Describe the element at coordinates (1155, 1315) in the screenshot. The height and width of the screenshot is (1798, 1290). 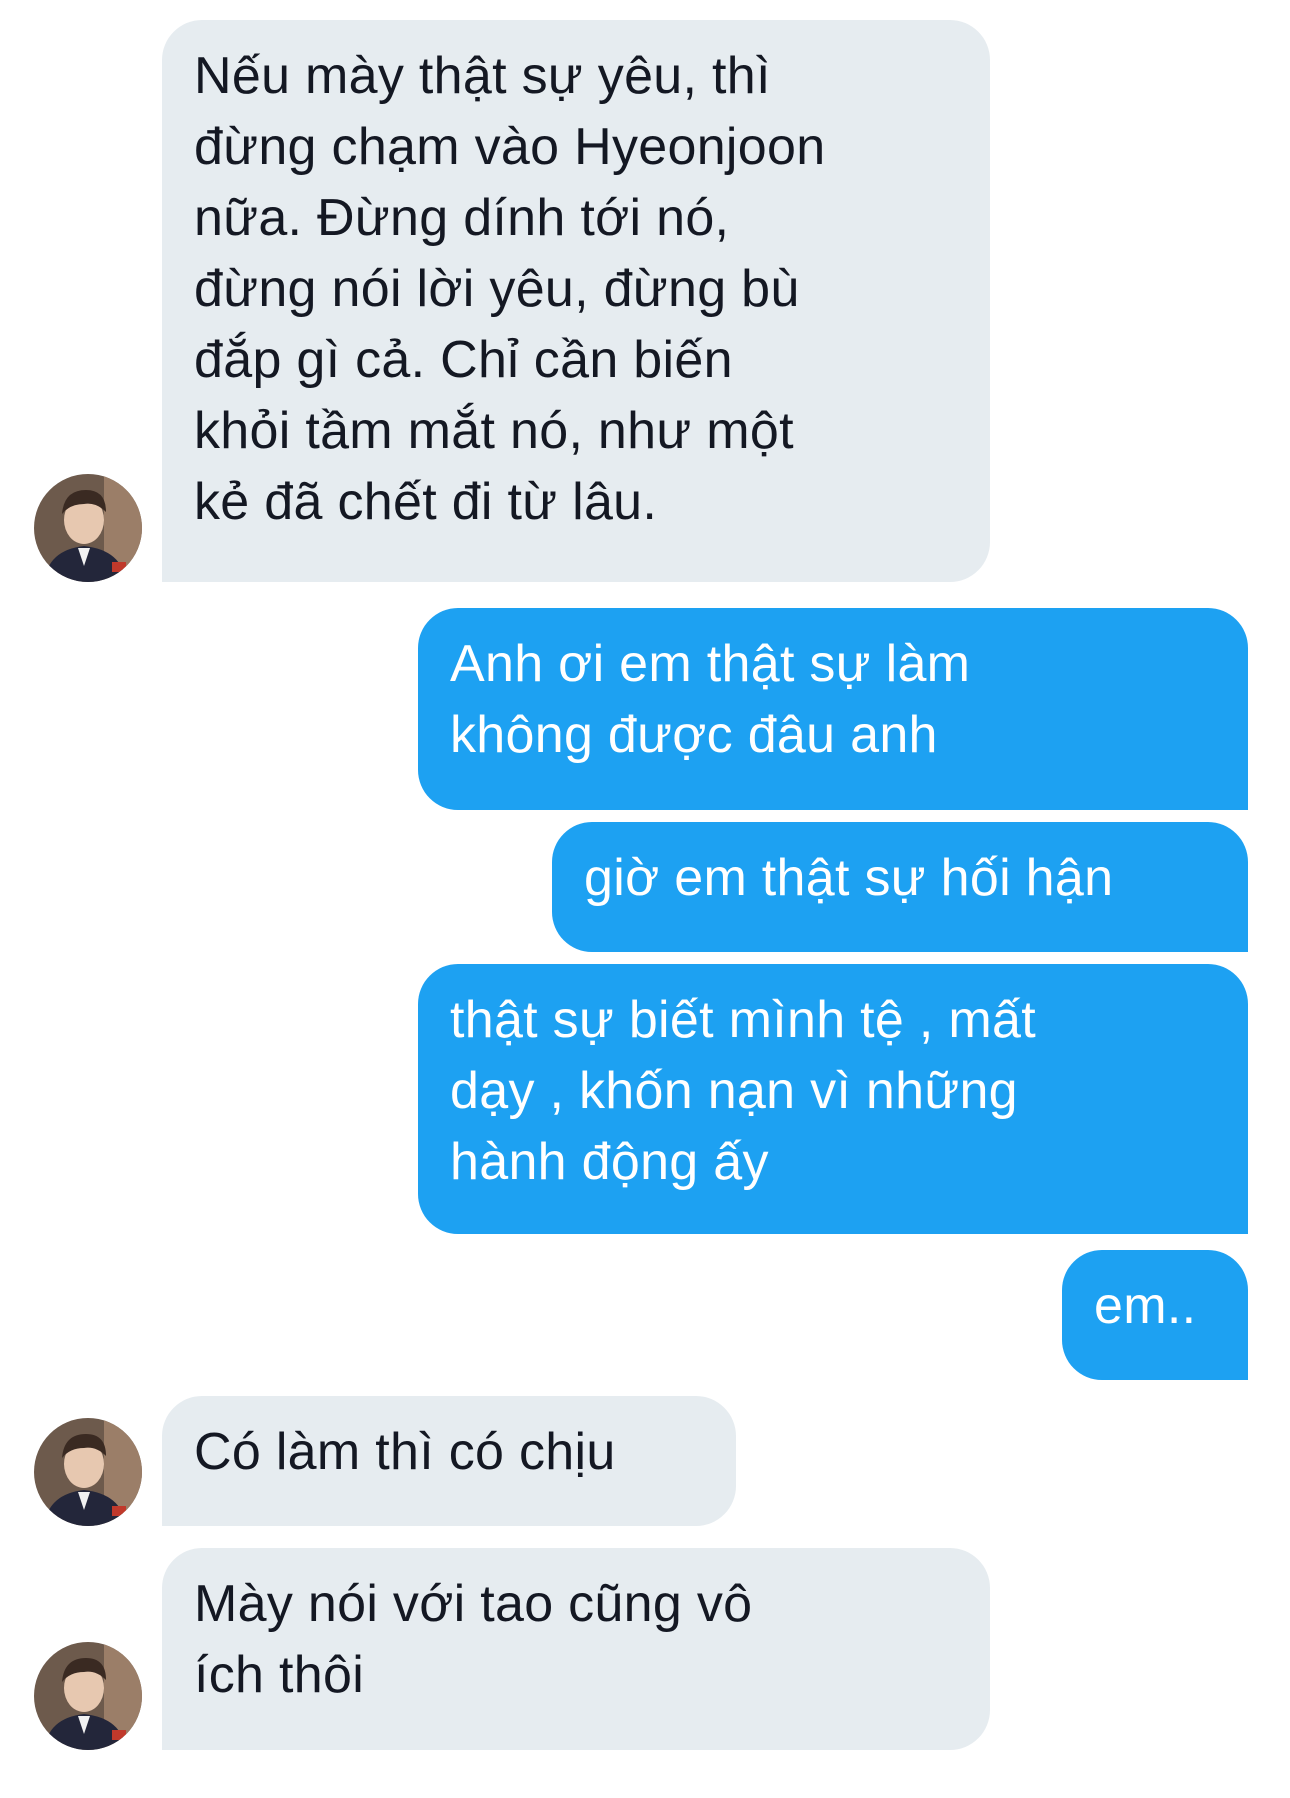
I see `message-bubble-outgoing: em..` at that location.